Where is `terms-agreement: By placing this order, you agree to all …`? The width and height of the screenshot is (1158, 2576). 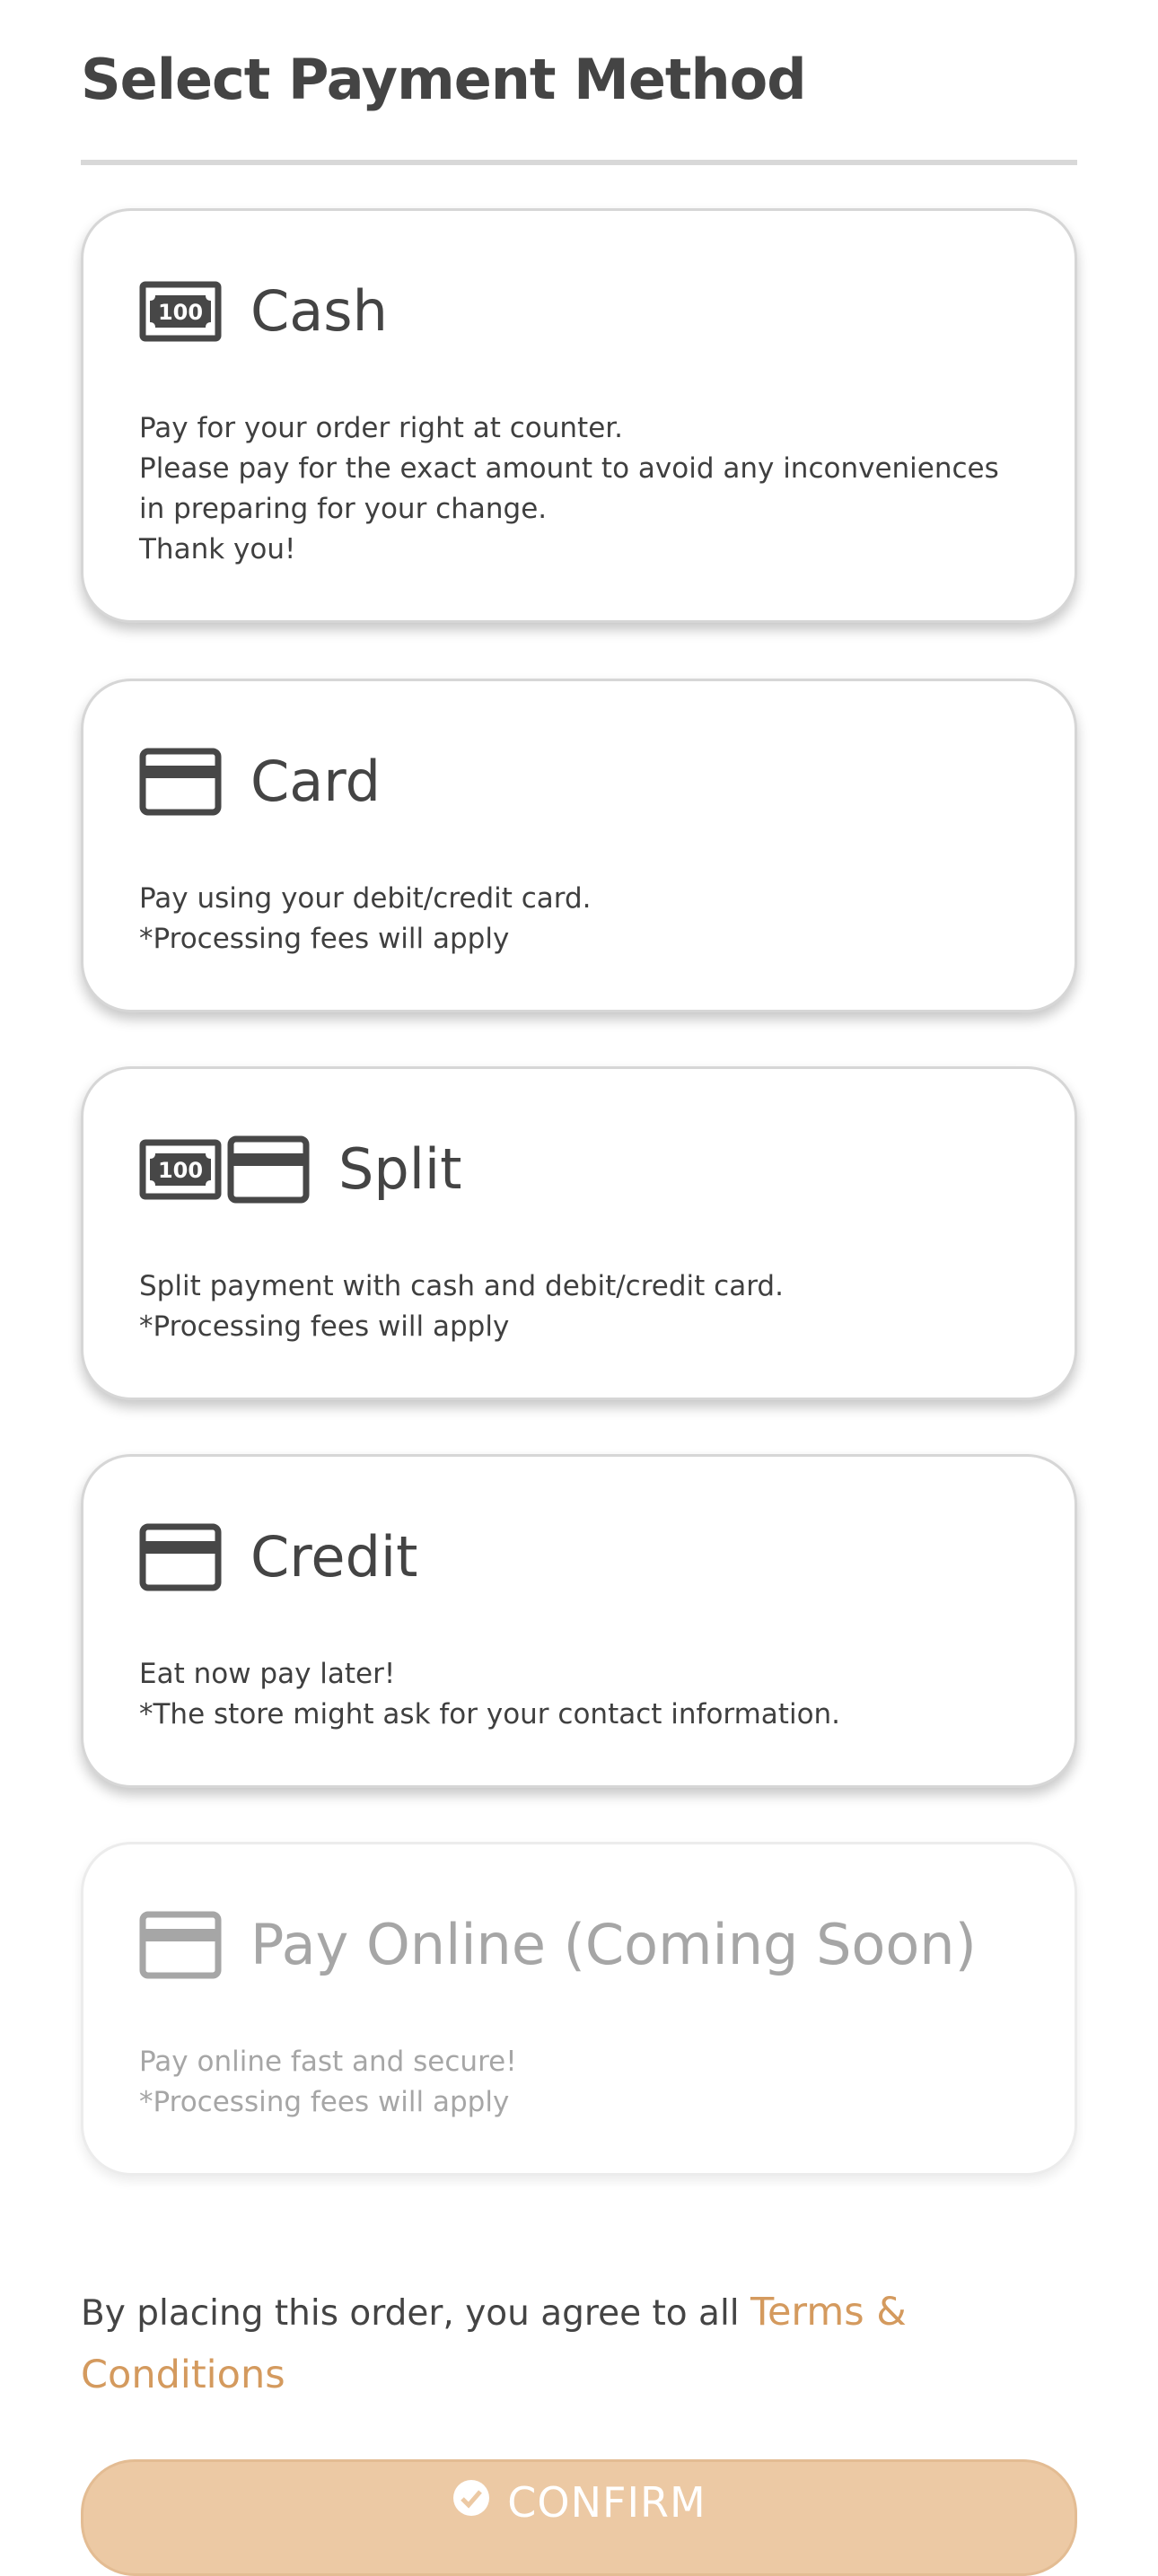
terms-agreement: By placing this order, you agree to all … is located at coordinates (579, 2344).